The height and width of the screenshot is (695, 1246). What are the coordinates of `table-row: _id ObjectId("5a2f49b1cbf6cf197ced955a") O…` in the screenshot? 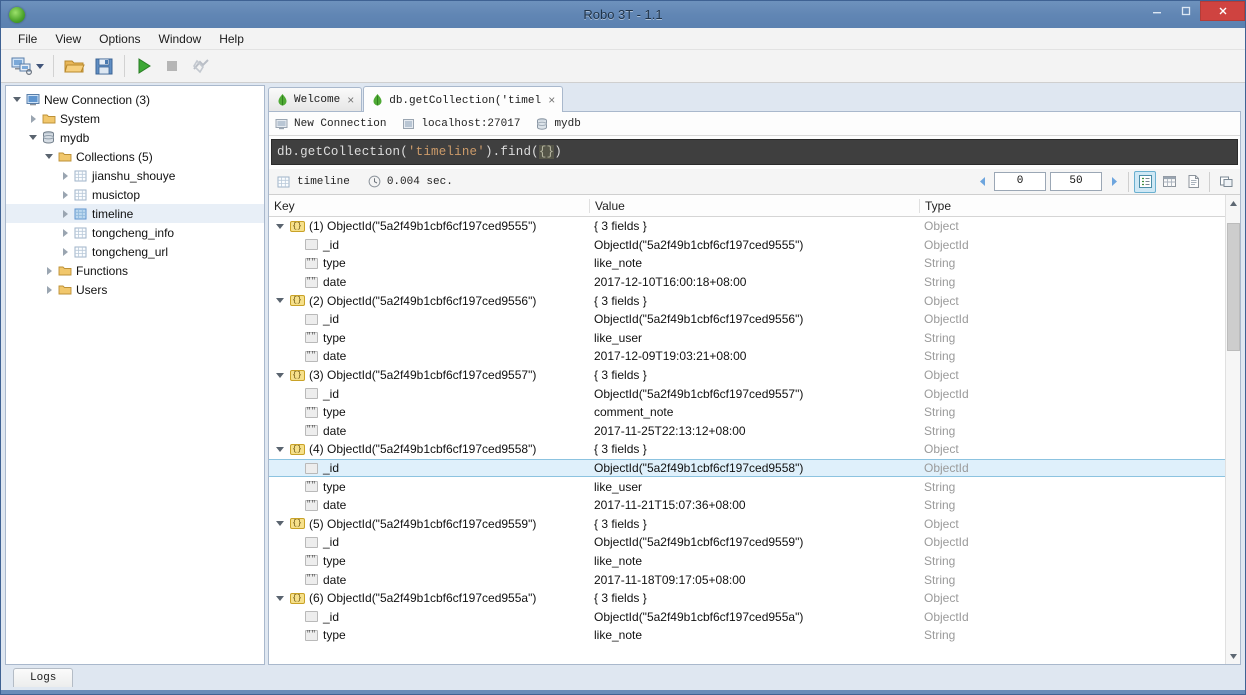 It's located at (747, 616).